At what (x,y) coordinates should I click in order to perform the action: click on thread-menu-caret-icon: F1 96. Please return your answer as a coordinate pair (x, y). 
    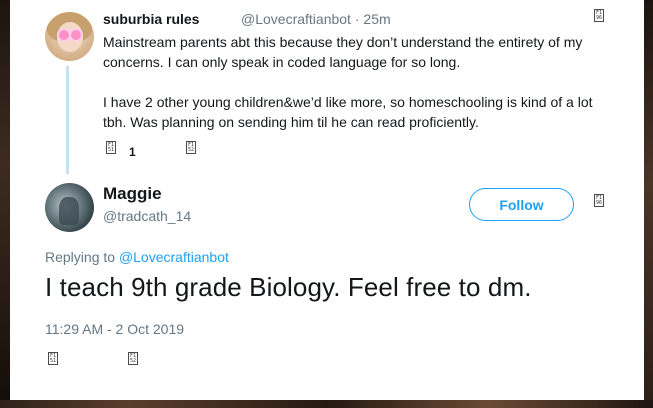
    Looking at the image, I should click on (599, 15).